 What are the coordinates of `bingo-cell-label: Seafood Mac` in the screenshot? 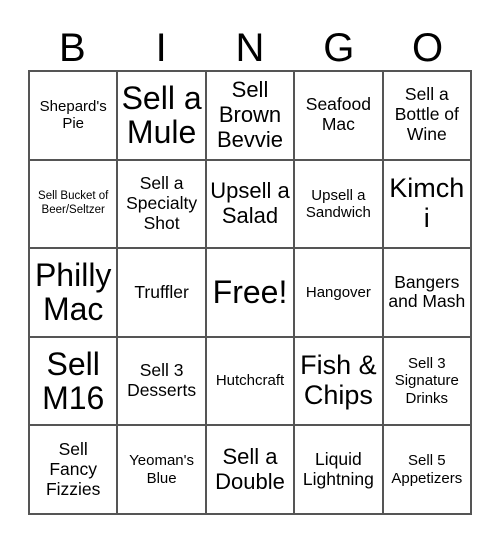 It's located at (338, 114).